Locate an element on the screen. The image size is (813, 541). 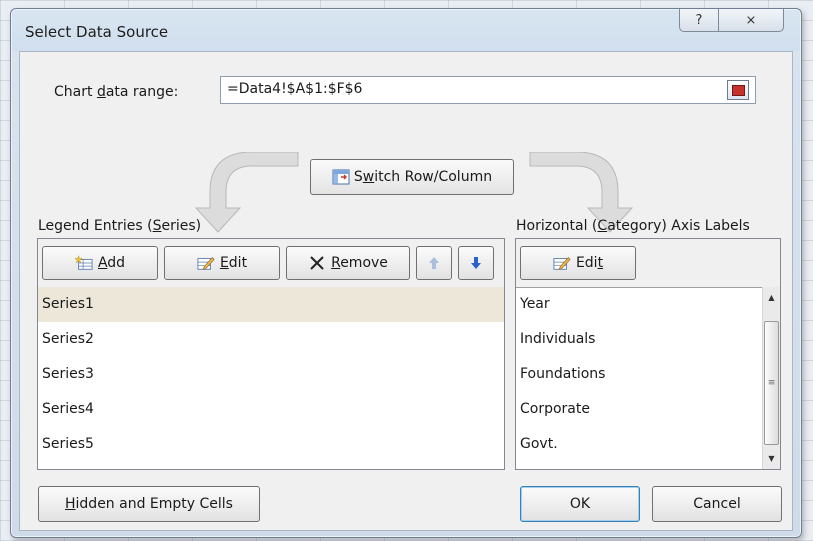
chart-data-range-label-post: ata range: is located at coordinates (142, 92).